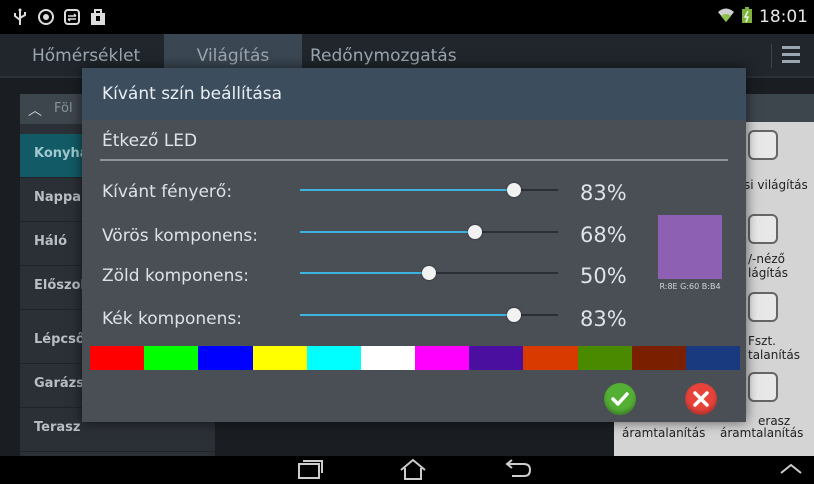  I want to click on back-icon, so click(517, 471).